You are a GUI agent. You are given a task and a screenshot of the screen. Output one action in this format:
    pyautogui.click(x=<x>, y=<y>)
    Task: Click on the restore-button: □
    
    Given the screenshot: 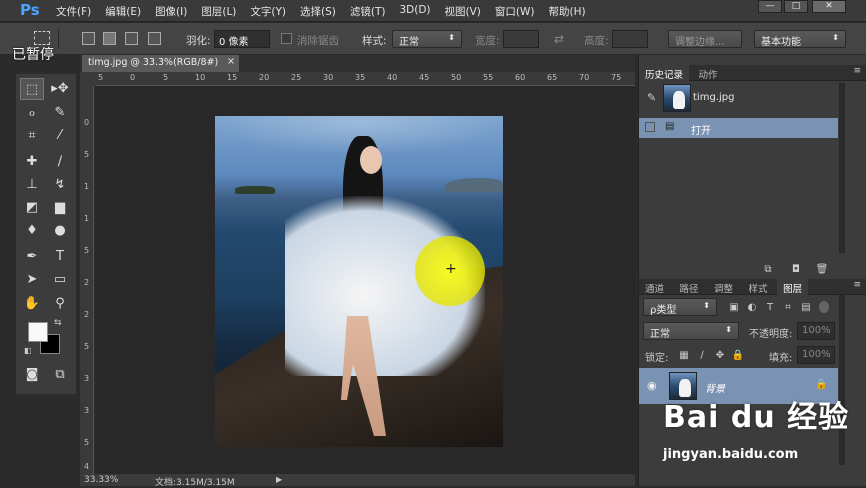 What is the action you would take?
    pyautogui.click(x=796, y=6)
    